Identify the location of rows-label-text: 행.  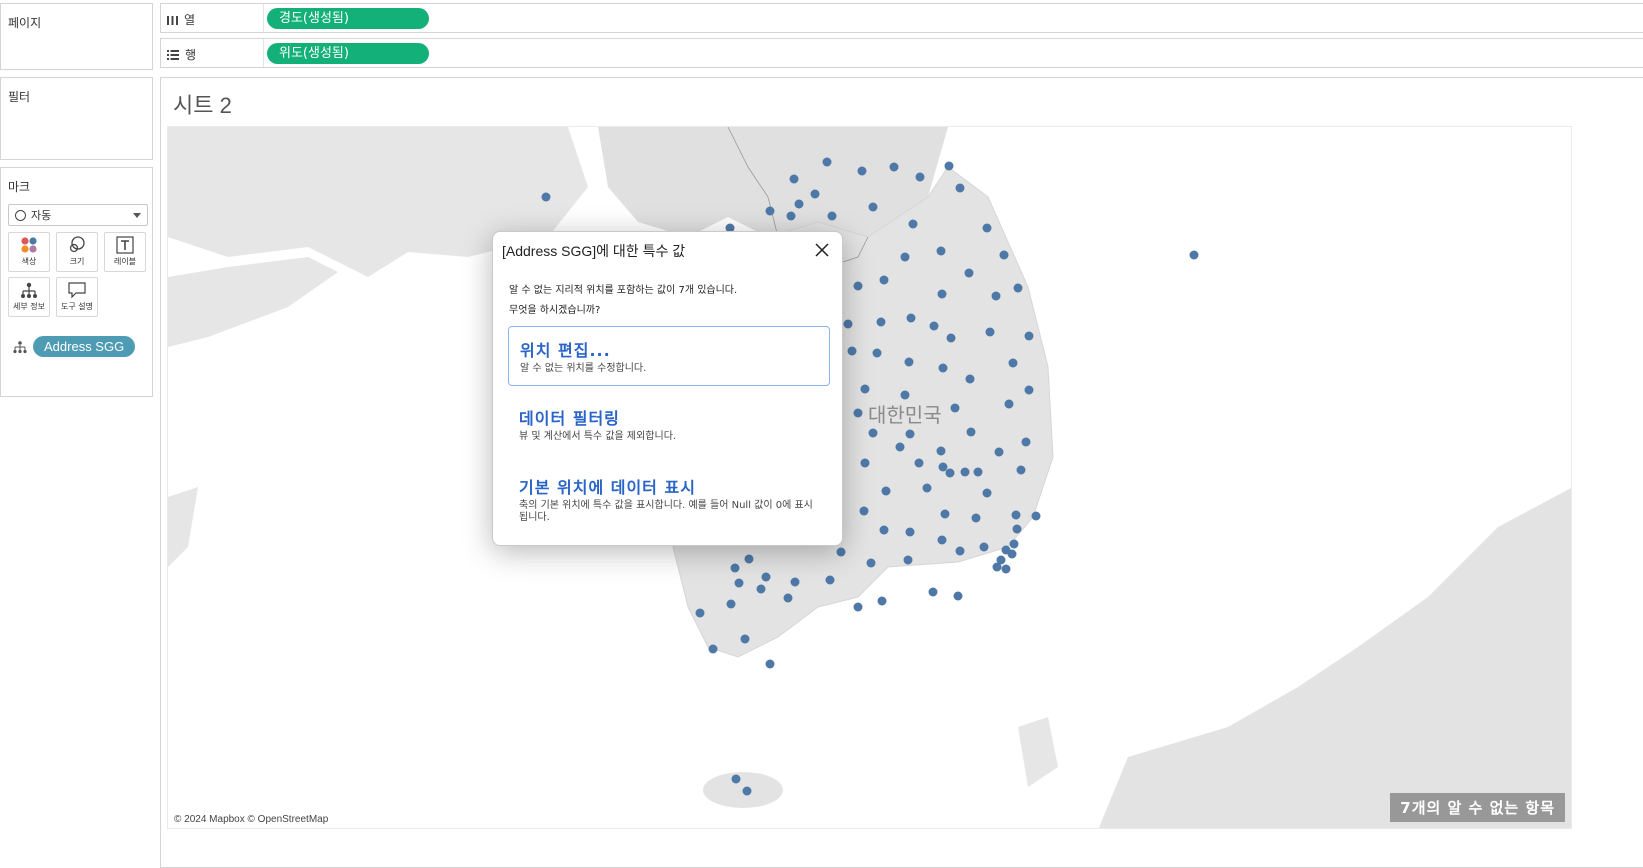
(191, 55).